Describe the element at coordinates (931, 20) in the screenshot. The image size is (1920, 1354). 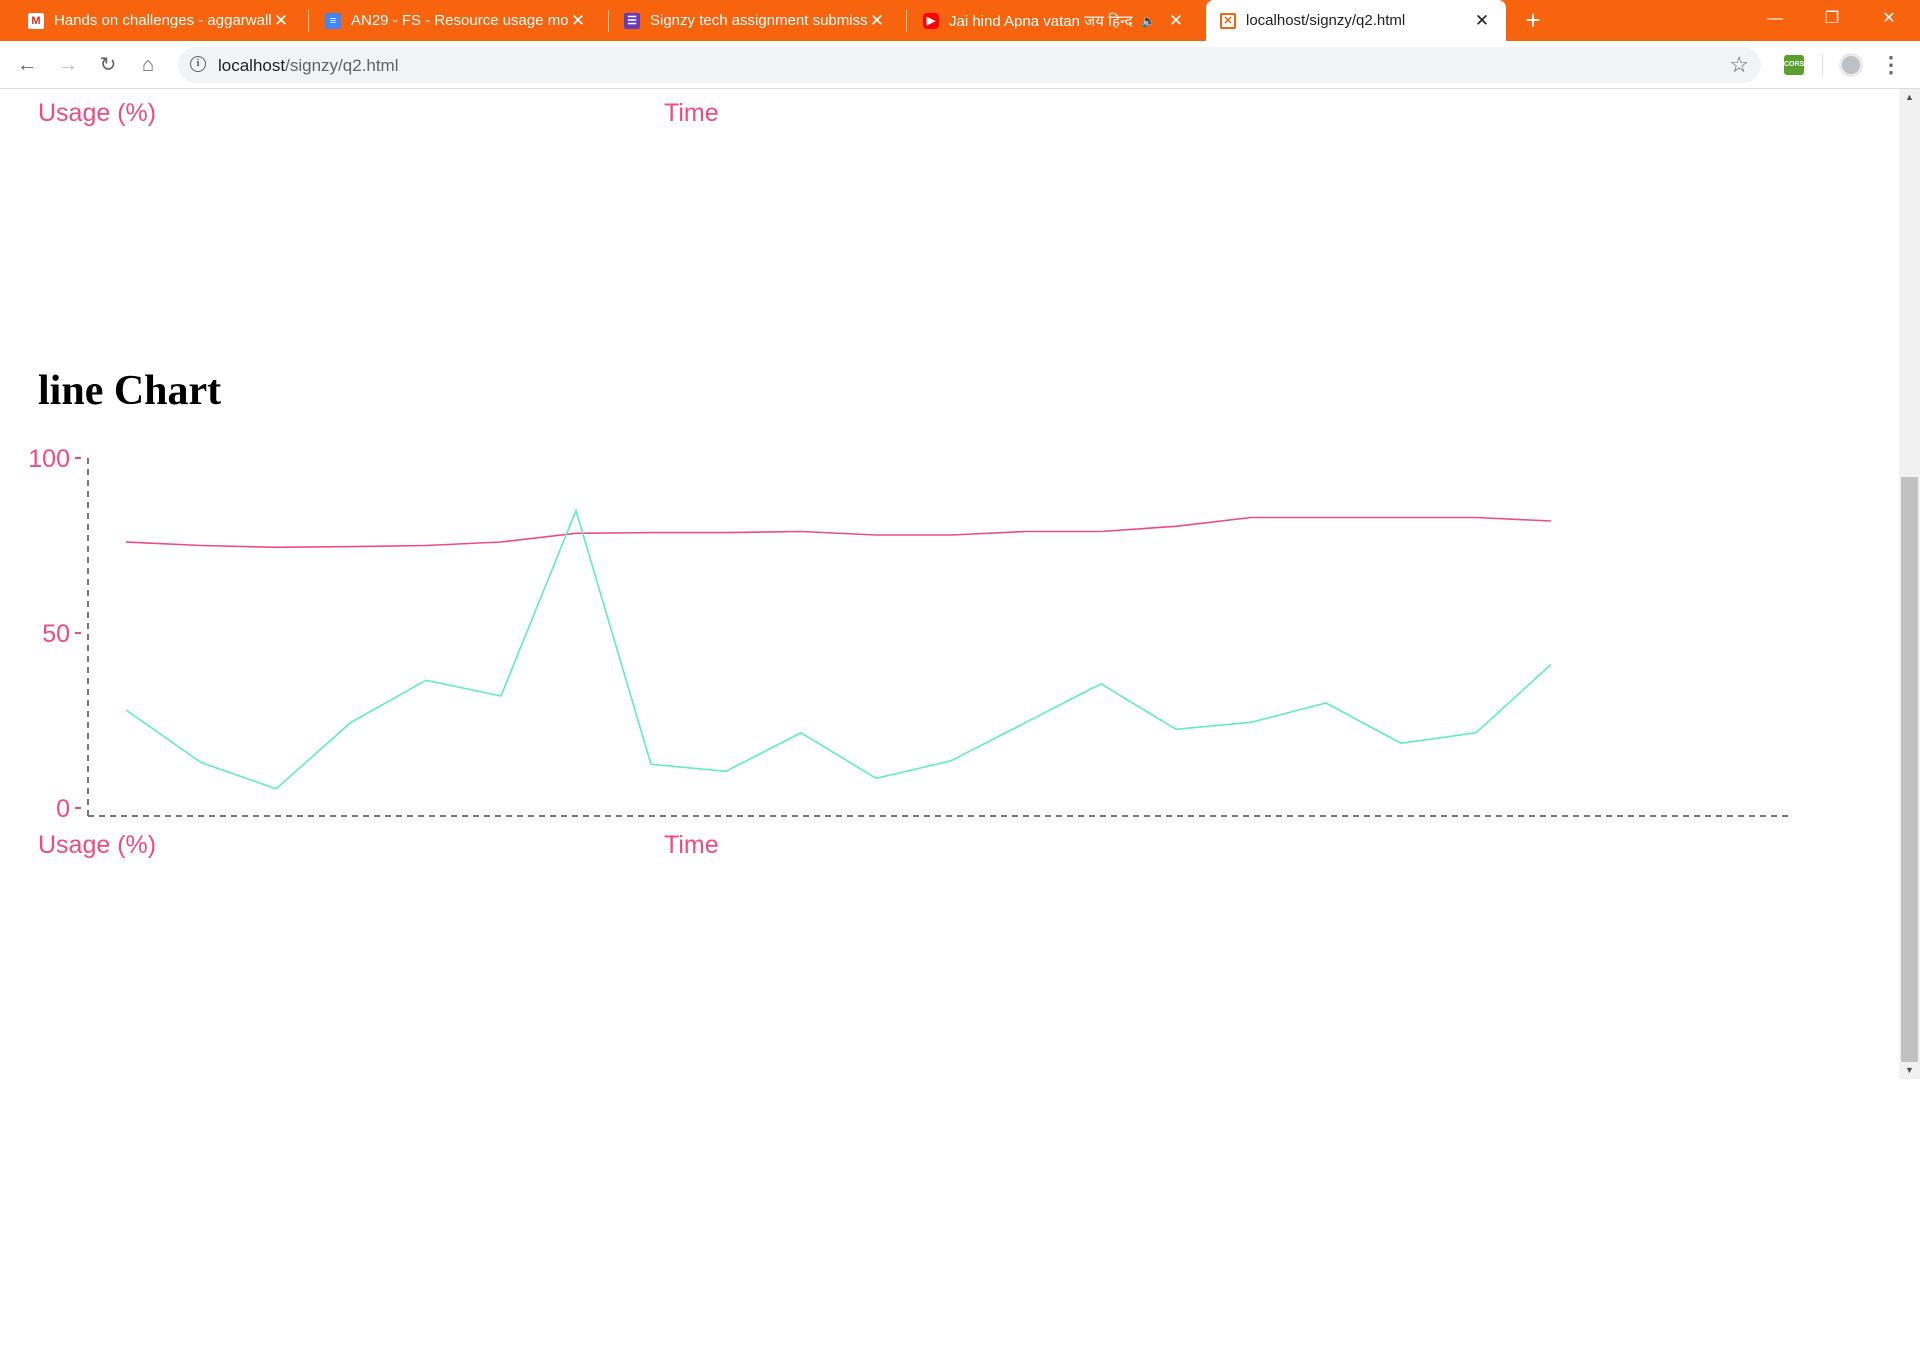
I see `youtube-icon: ▶` at that location.